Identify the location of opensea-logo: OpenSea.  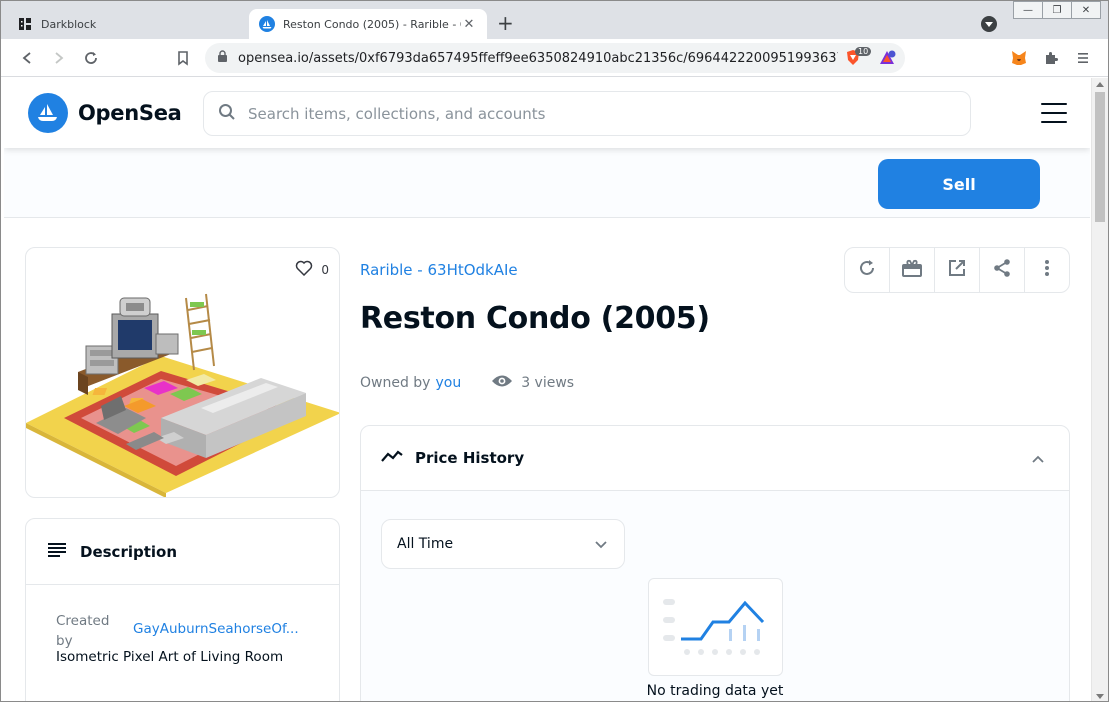
(105, 113).